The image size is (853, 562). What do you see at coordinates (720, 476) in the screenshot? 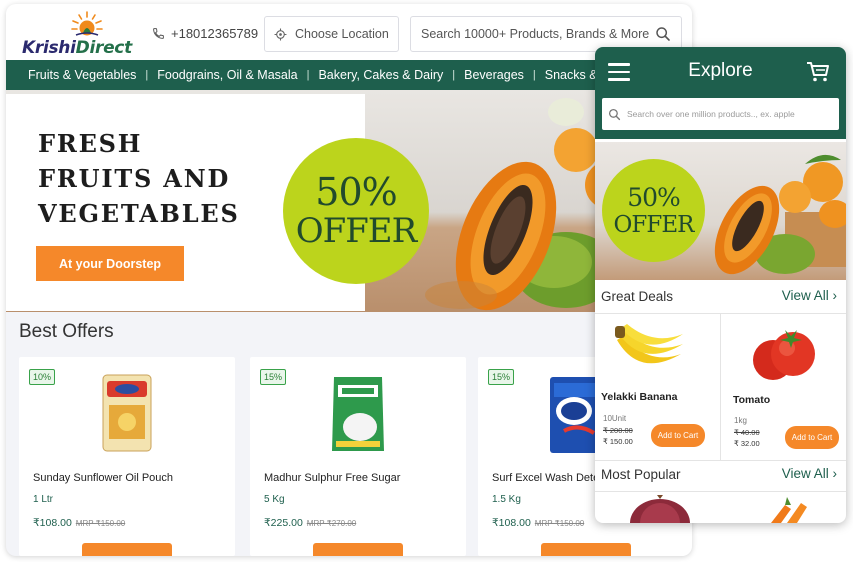
I see `most-popular-header: Most Popular View All ›` at bounding box center [720, 476].